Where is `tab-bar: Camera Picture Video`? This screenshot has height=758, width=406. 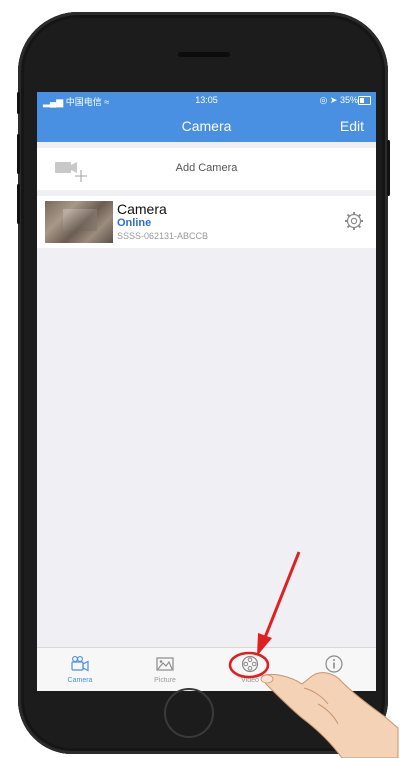
tab-bar: Camera Picture Video is located at coordinates (206, 669).